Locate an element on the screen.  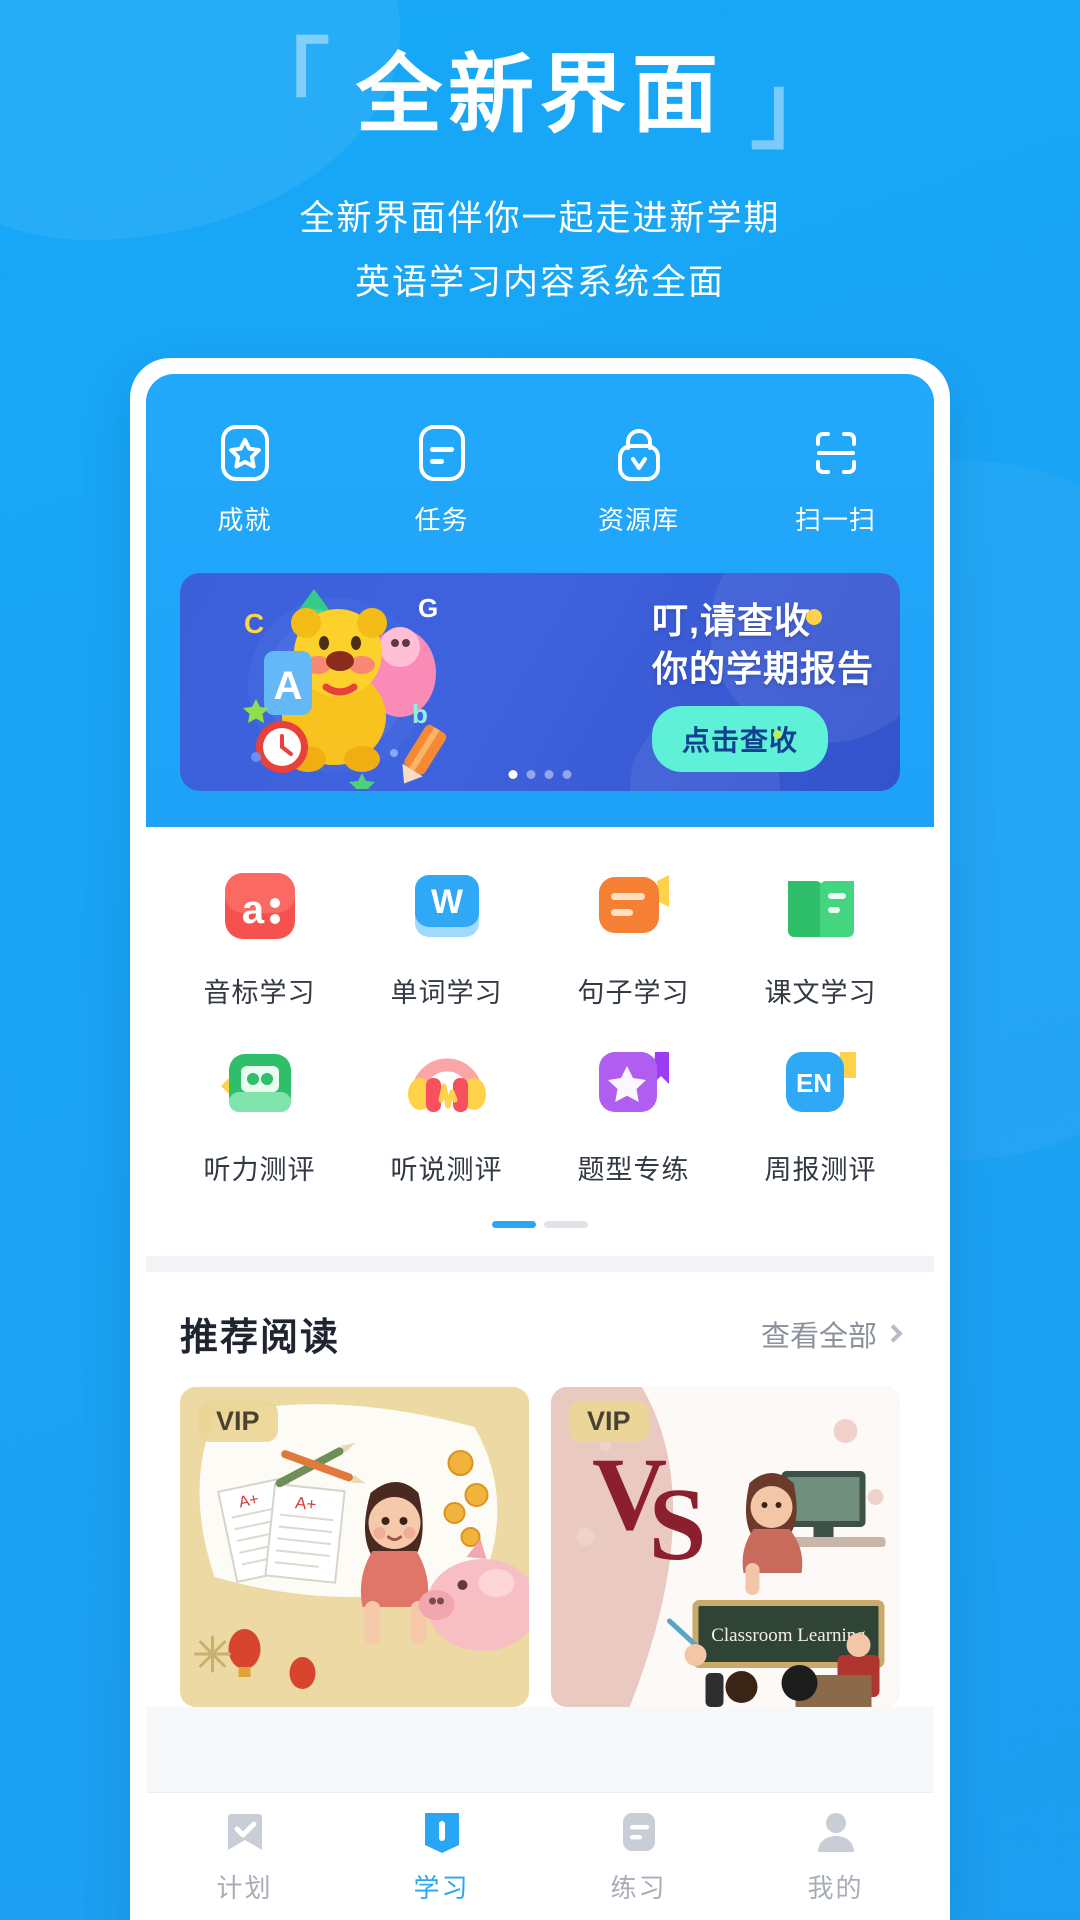
tab-plan: 计划 is located at coordinates (244, 1856).